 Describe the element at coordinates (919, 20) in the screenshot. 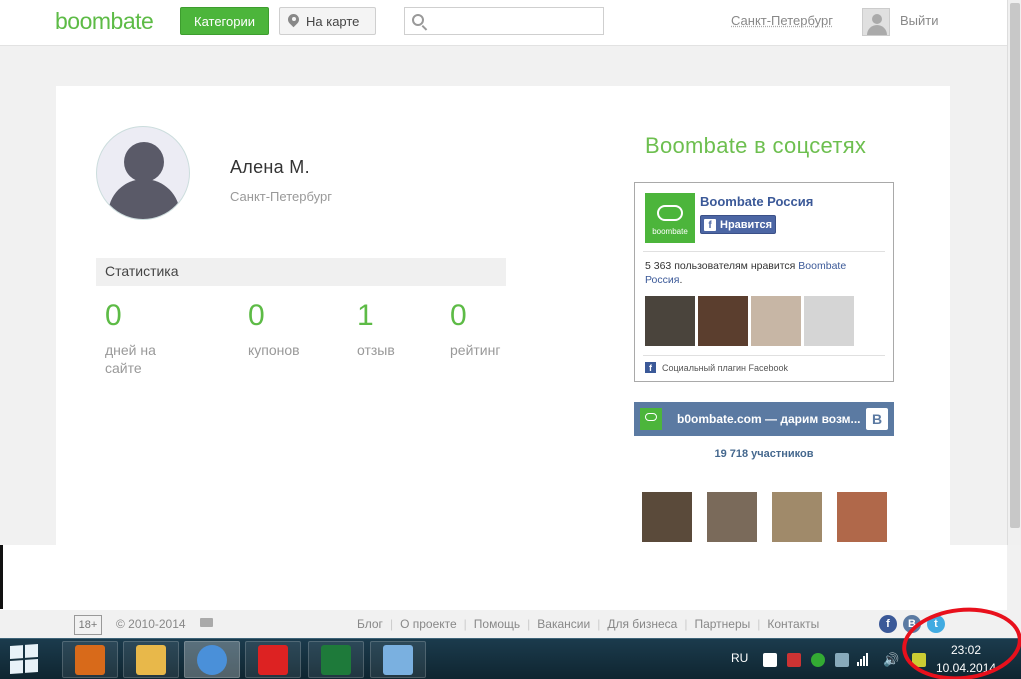

I see `logout-link: Выйти` at that location.